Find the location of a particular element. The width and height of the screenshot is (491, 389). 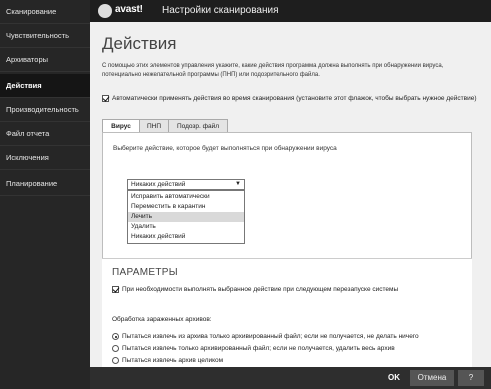

sidebar-item-archivers: Архиваторы is located at coordinates (45, 60).